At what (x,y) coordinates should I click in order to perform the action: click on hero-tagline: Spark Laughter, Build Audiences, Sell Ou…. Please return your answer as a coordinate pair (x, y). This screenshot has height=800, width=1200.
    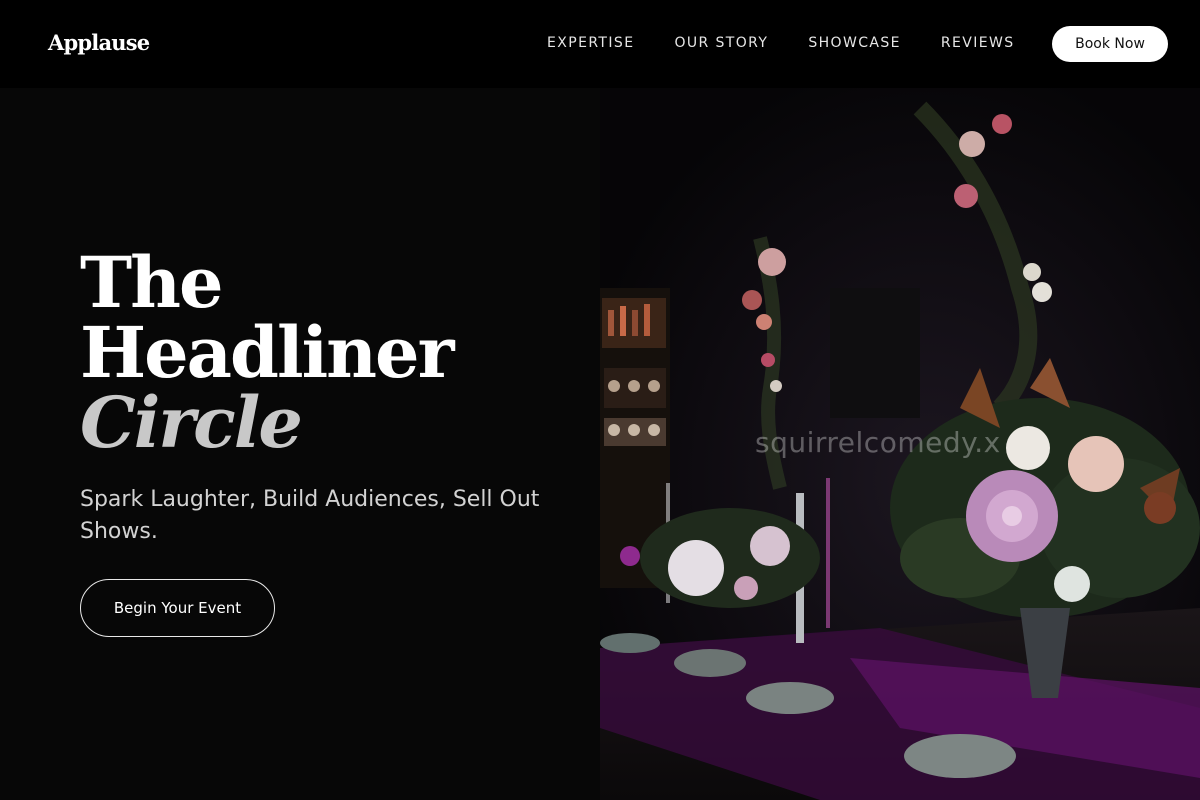
    Looking at the image, I should click on (310, 515).